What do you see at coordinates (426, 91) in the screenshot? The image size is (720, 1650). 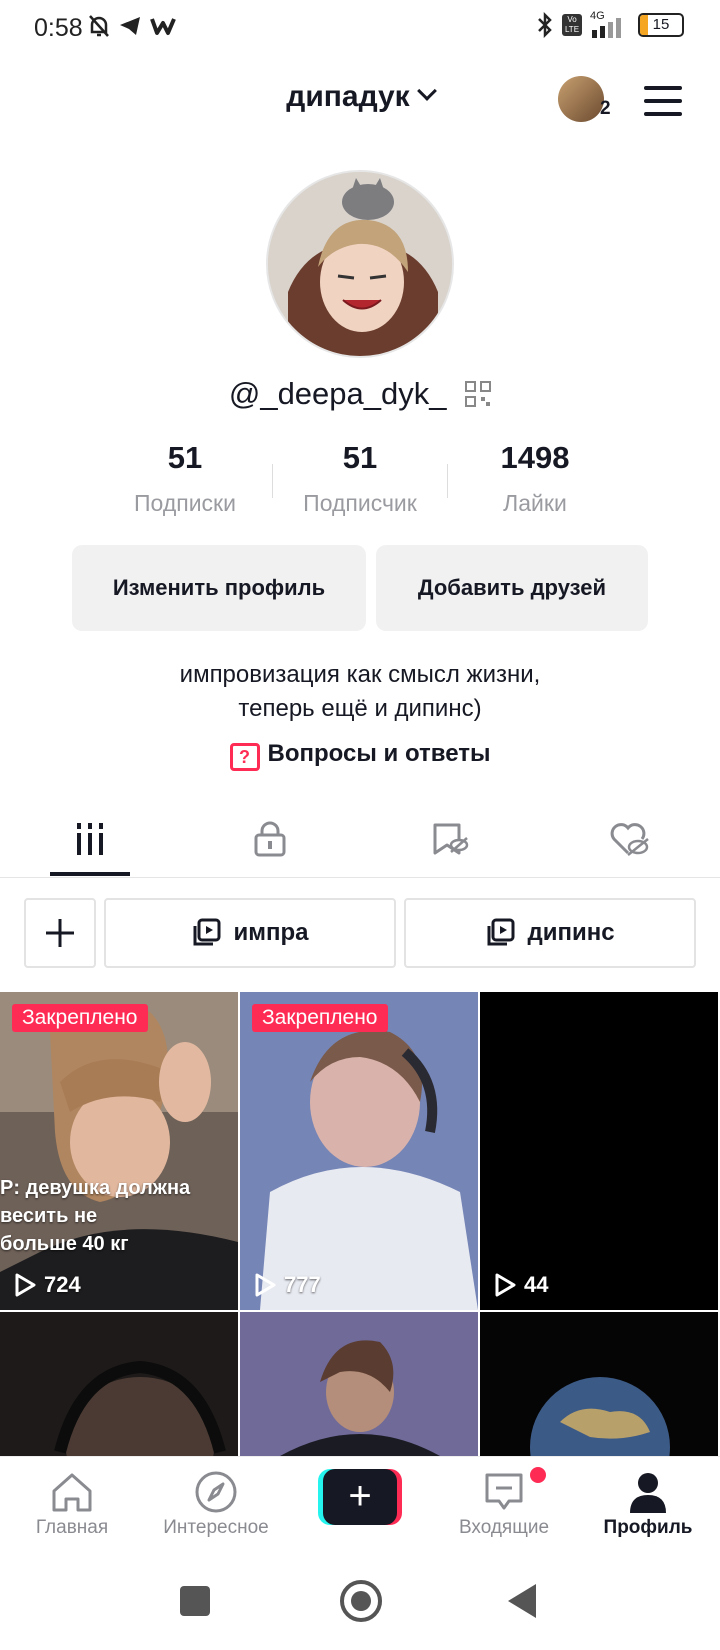 I see `chevron-down-icon` at bounding box center [426, 91].